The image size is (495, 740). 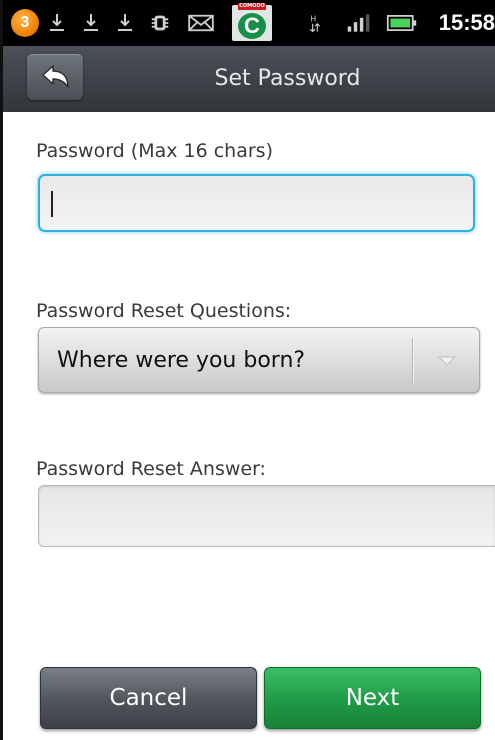 What do you see at coordinates (447, 361) in the screenshot?
I see `dropdown-arrow-icon` at bounding box center [447, 361].